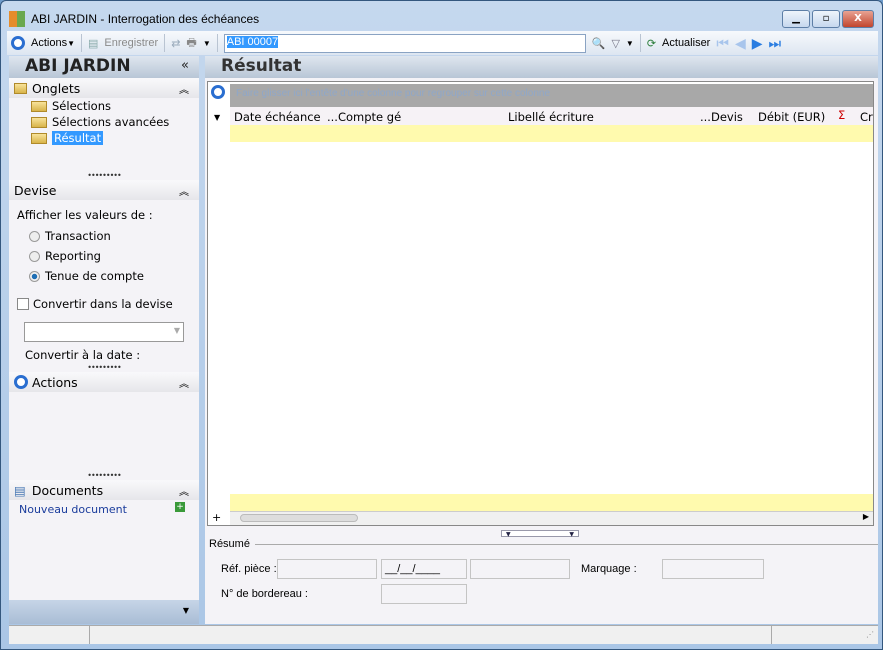 Image resolution: width=883 pixels, height=650 pixels. What do you see at coordinates (615, 43) in the screenshot?
I see `filter-icon: ▽` at bounding box center [615, 43].